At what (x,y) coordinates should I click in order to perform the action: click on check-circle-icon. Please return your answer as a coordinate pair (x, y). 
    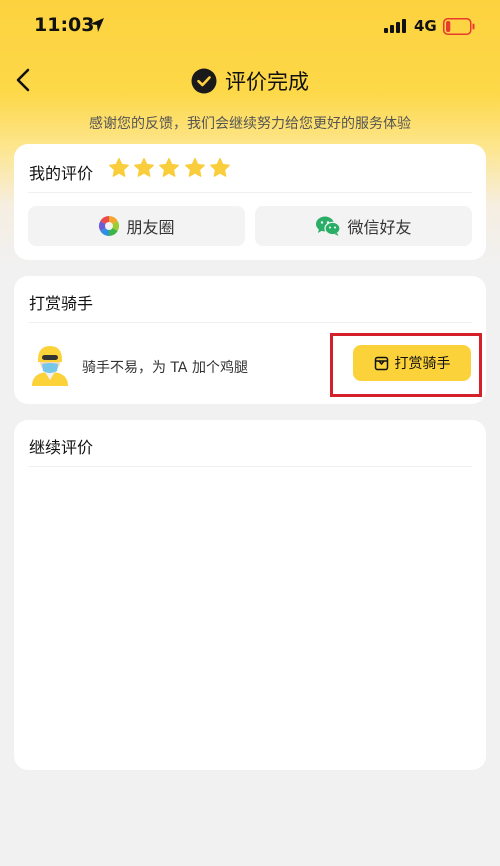
    Looking at the image, I should click on (204, 81).